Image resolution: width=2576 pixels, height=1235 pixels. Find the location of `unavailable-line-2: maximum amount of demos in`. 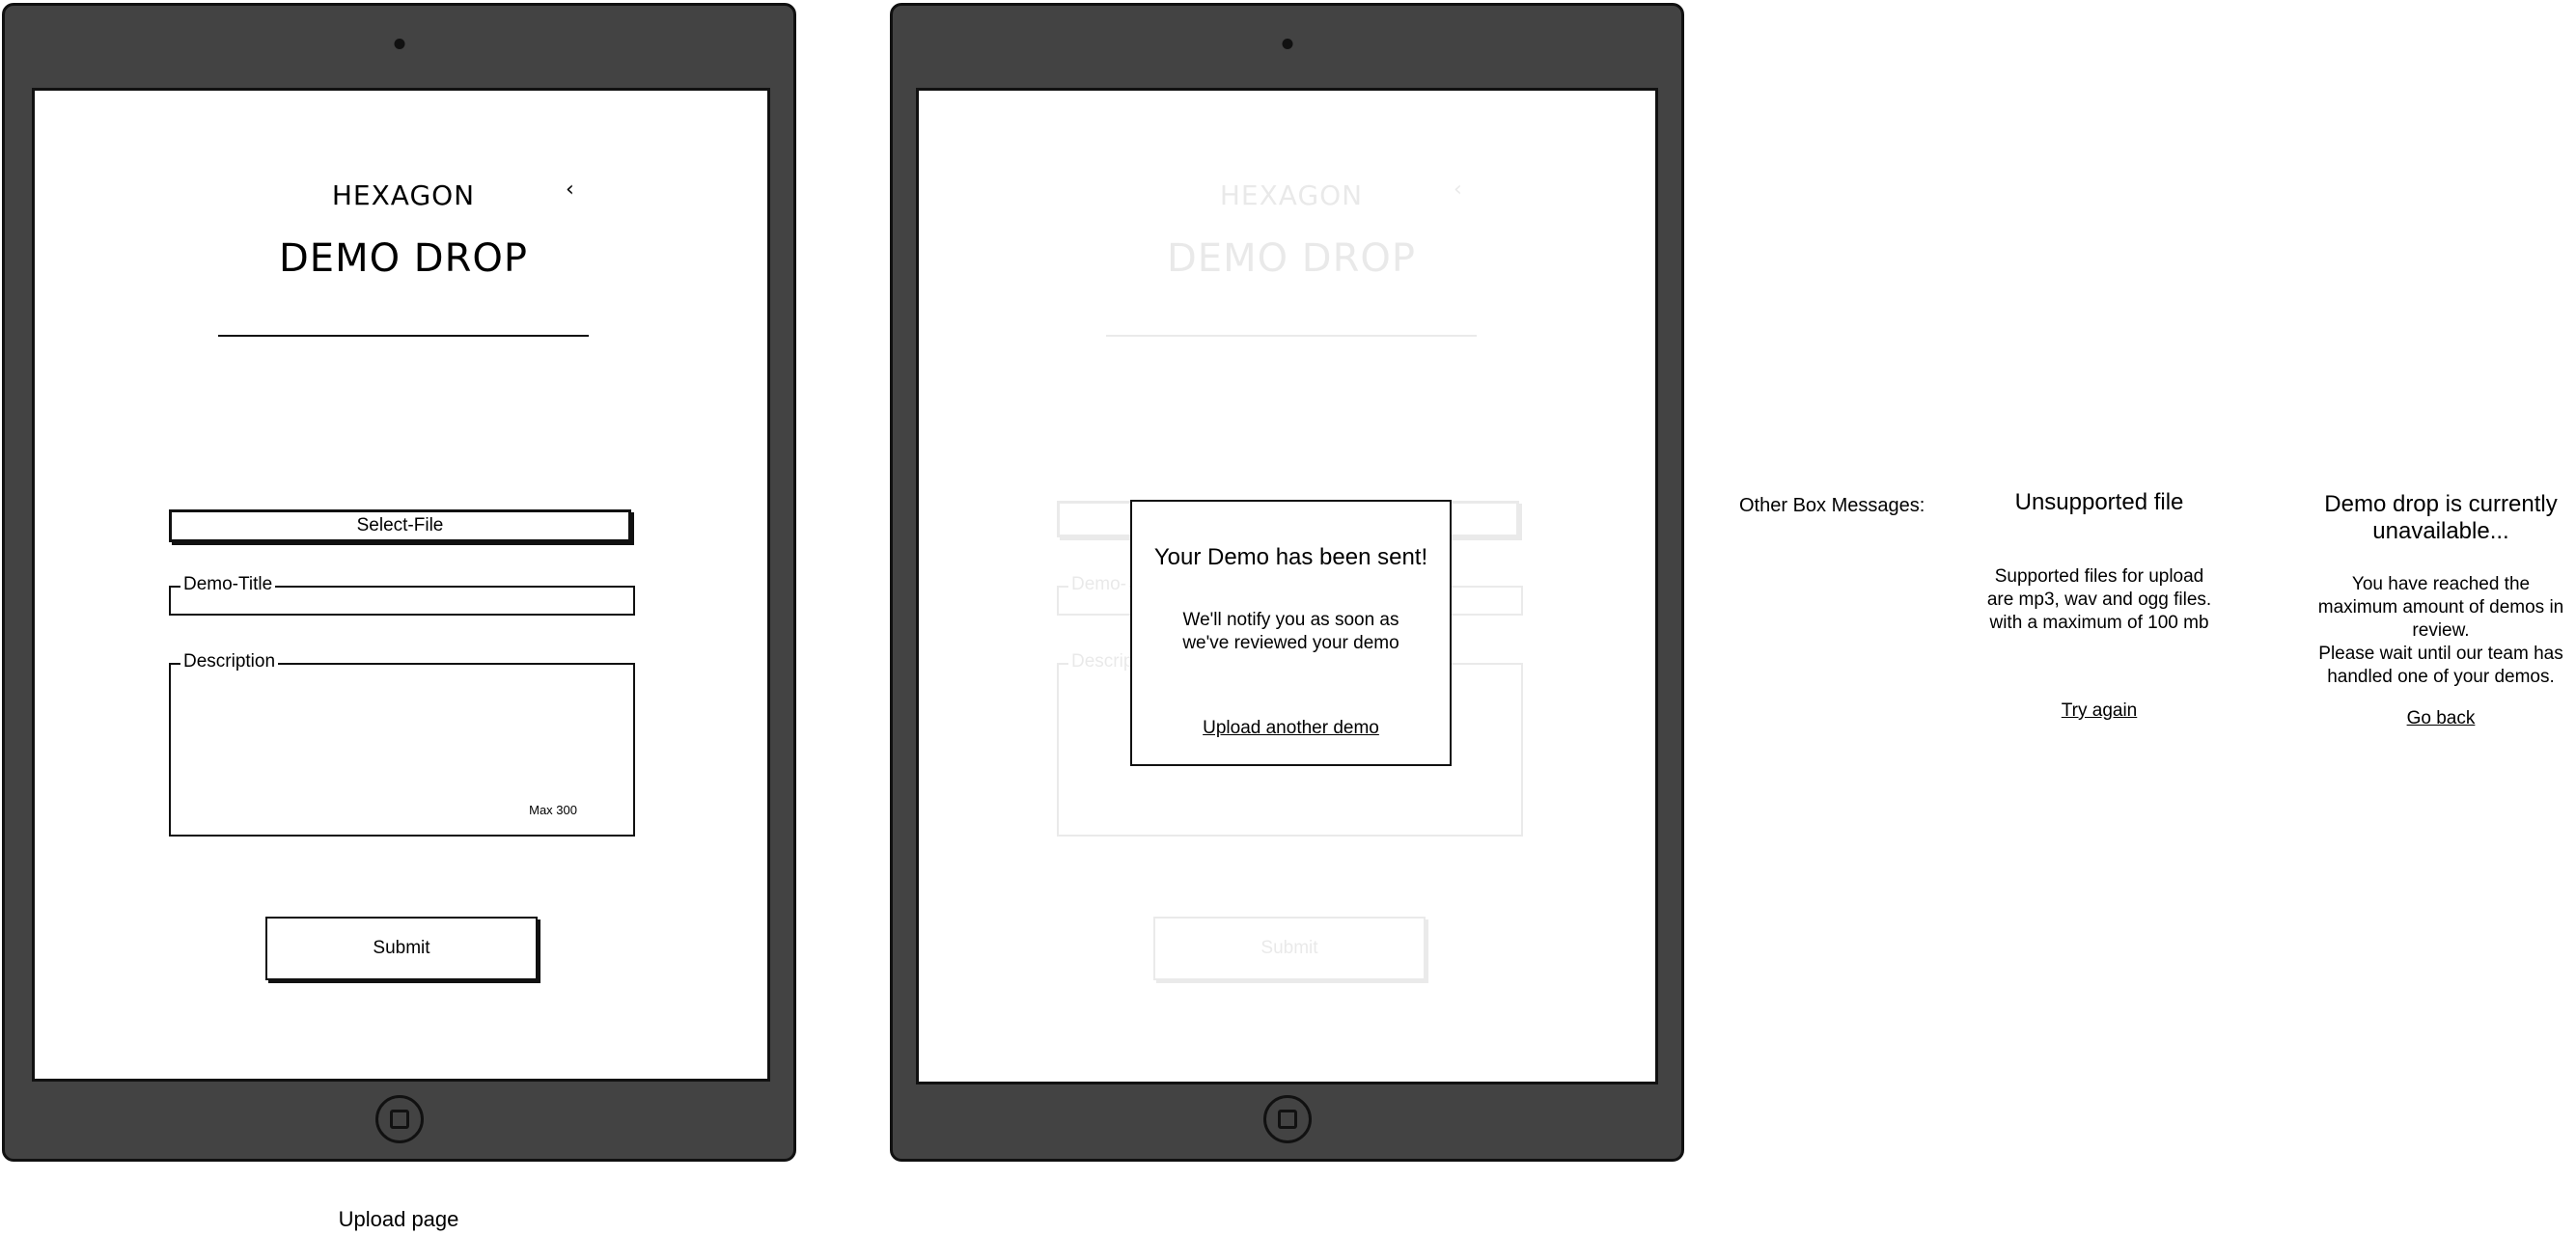

unavailable-line-2: maximum amount of demos in is located at coordinates (2440, 607).